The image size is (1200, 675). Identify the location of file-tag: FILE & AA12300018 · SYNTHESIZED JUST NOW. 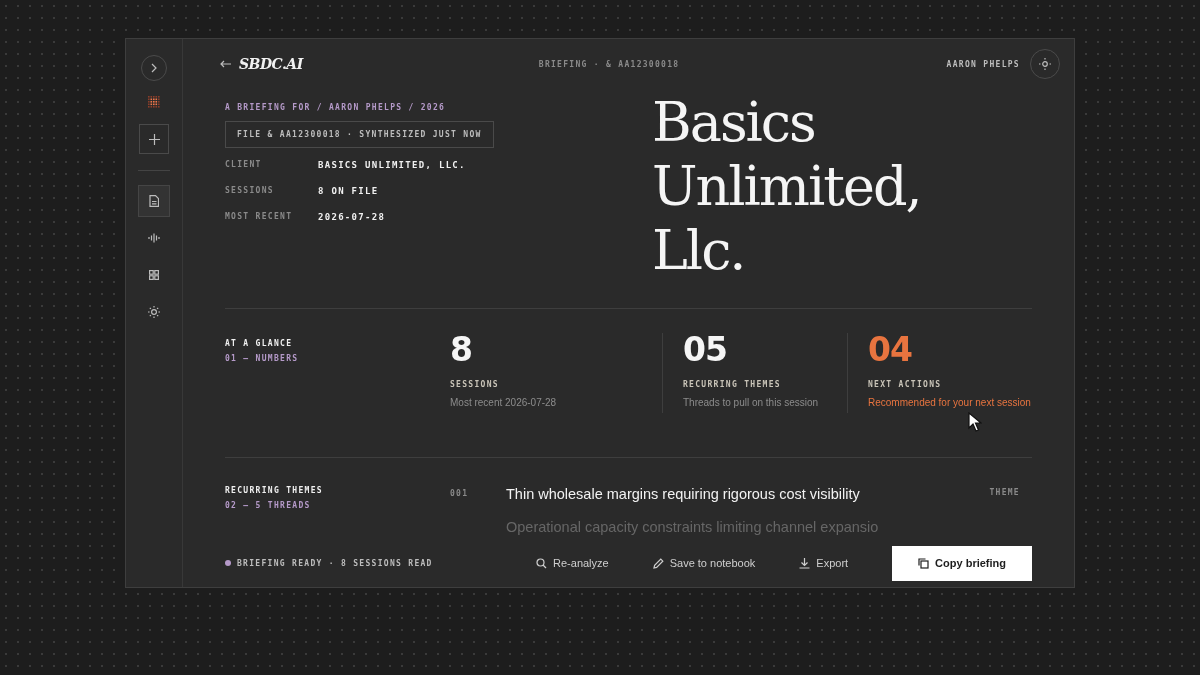
(359, 134).